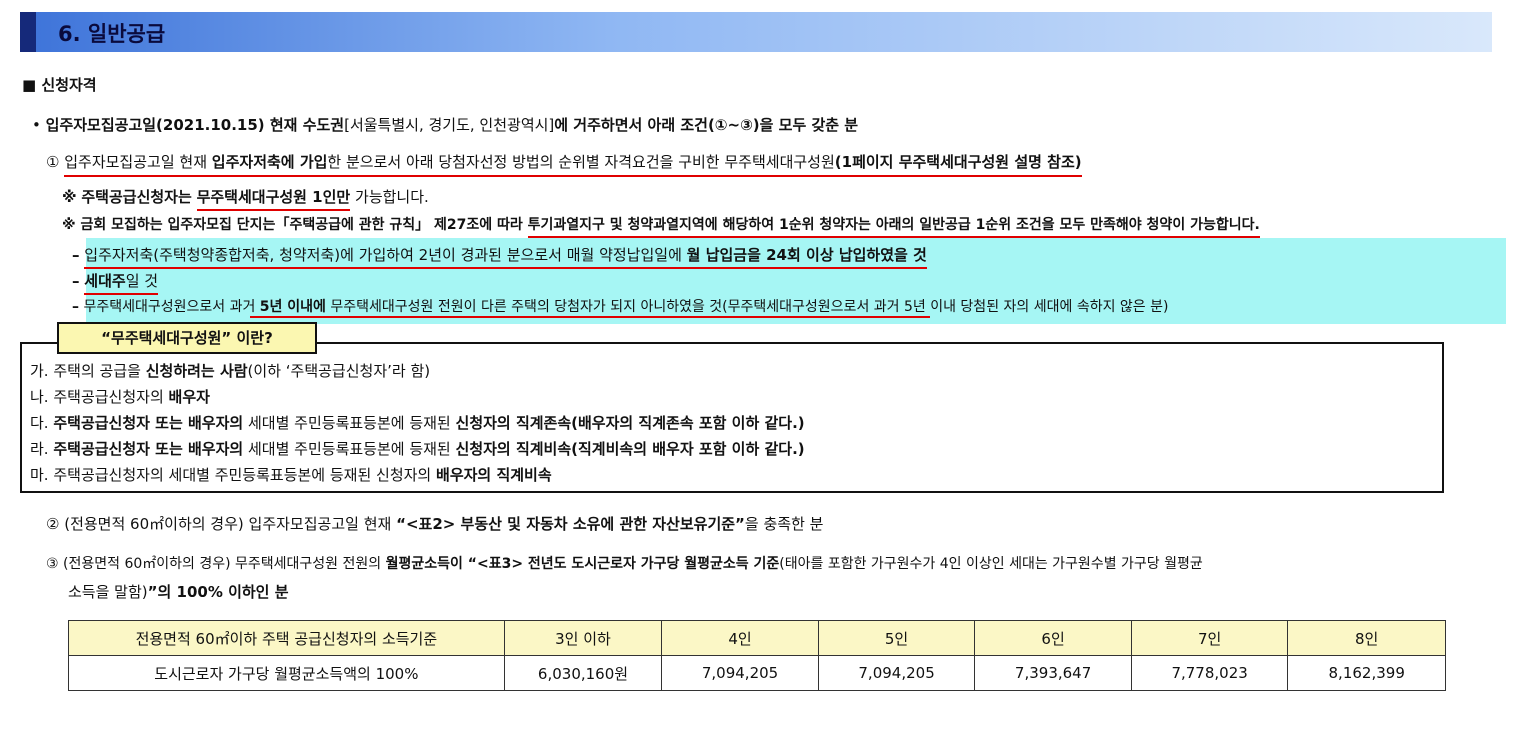  I want to click on note2-mark: ※, so click(69, 225).